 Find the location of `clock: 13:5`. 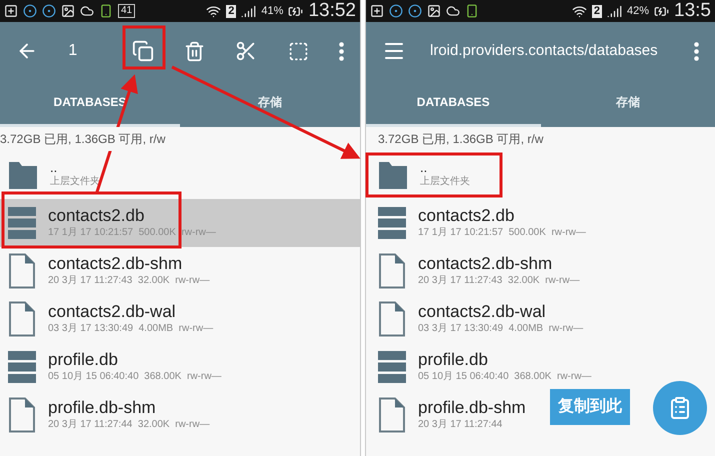

clock: 13:5 is located at coordinates (692, 11).